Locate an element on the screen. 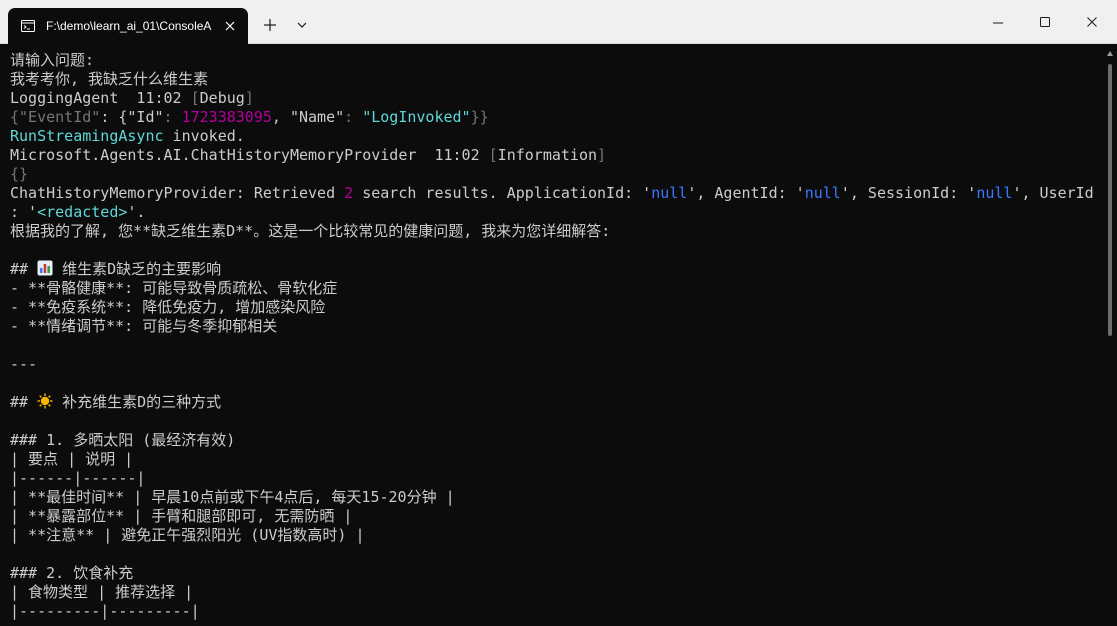  redacted-value: <redacted> is located at coordinates (82, 212).